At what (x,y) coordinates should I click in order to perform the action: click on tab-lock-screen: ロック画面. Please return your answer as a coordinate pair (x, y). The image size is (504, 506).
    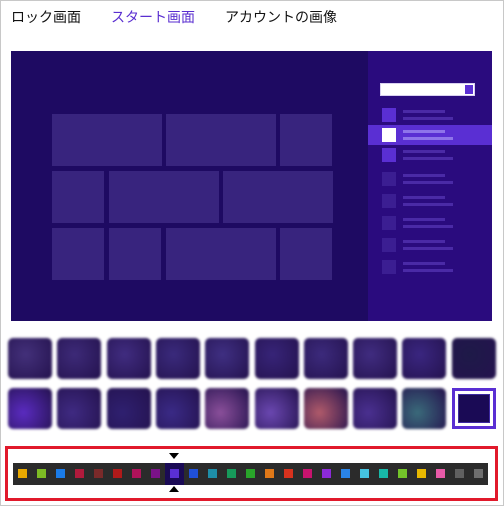
    Looking at the image, I should click on (46, 18).